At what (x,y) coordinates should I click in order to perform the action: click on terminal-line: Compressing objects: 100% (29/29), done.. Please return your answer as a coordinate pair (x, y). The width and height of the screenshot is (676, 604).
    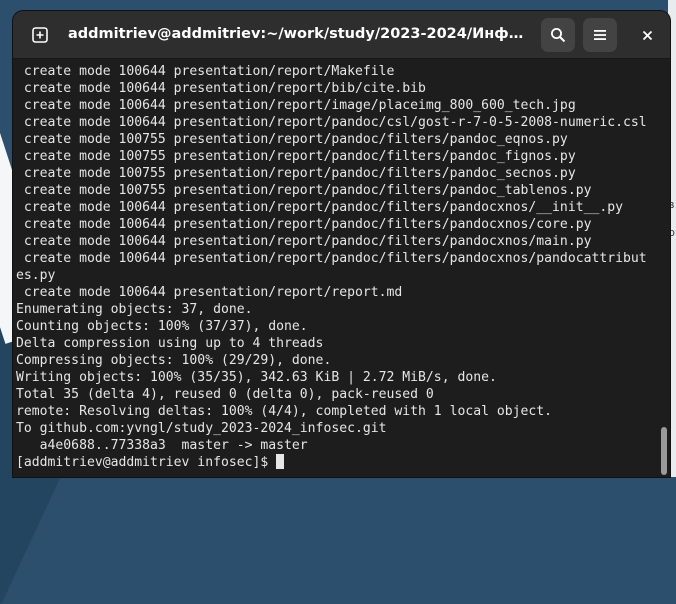
    Looking at the image, I should click on (174, 360).